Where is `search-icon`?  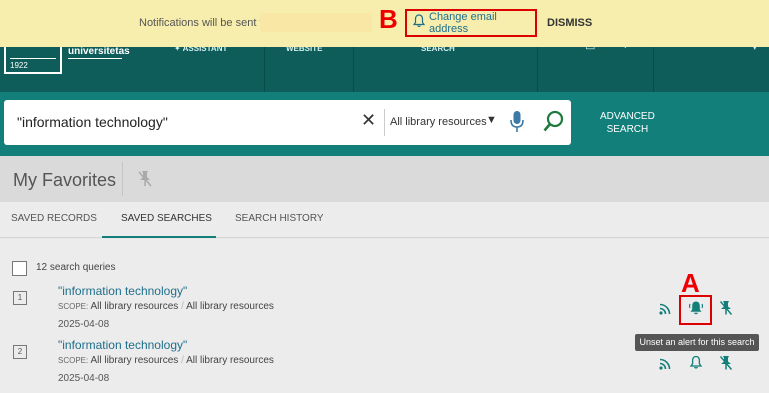
search-icon is located at coordinates (554, 124).